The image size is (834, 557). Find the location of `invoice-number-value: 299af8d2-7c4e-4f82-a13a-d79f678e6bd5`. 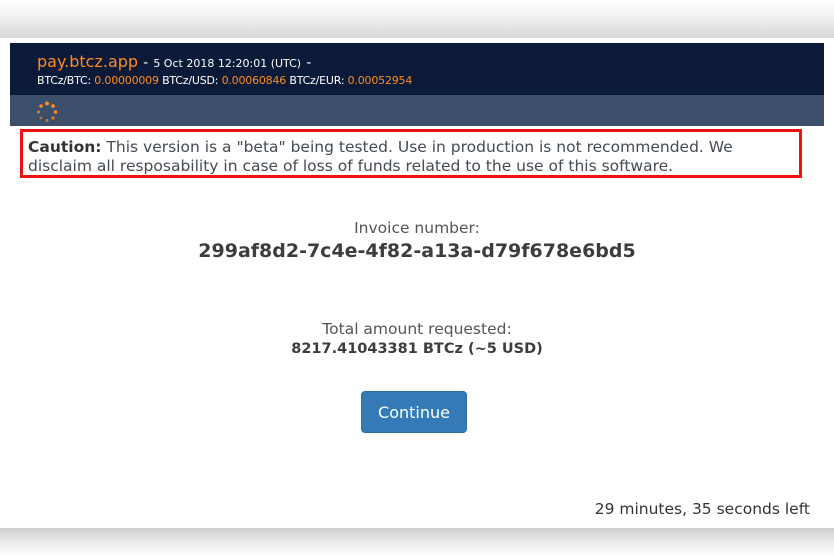

invoice-number-value: 299af8d2-7c4e-4f82-a13a-d79f678e6bd5 is located at coordinates (417, 251).